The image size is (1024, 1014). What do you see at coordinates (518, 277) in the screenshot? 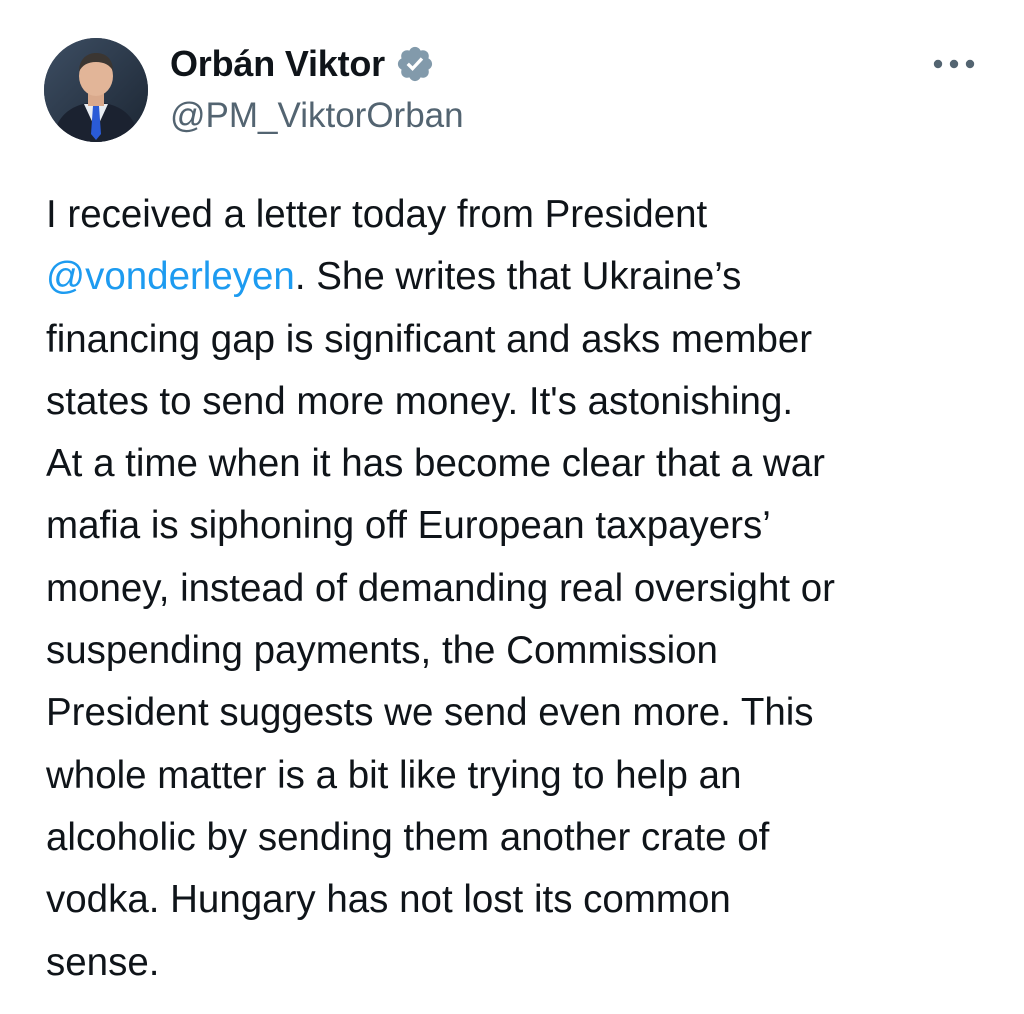
I see `tweet-text-segment: . She writes that Ukraine’s` at bounding box center [518, 277].